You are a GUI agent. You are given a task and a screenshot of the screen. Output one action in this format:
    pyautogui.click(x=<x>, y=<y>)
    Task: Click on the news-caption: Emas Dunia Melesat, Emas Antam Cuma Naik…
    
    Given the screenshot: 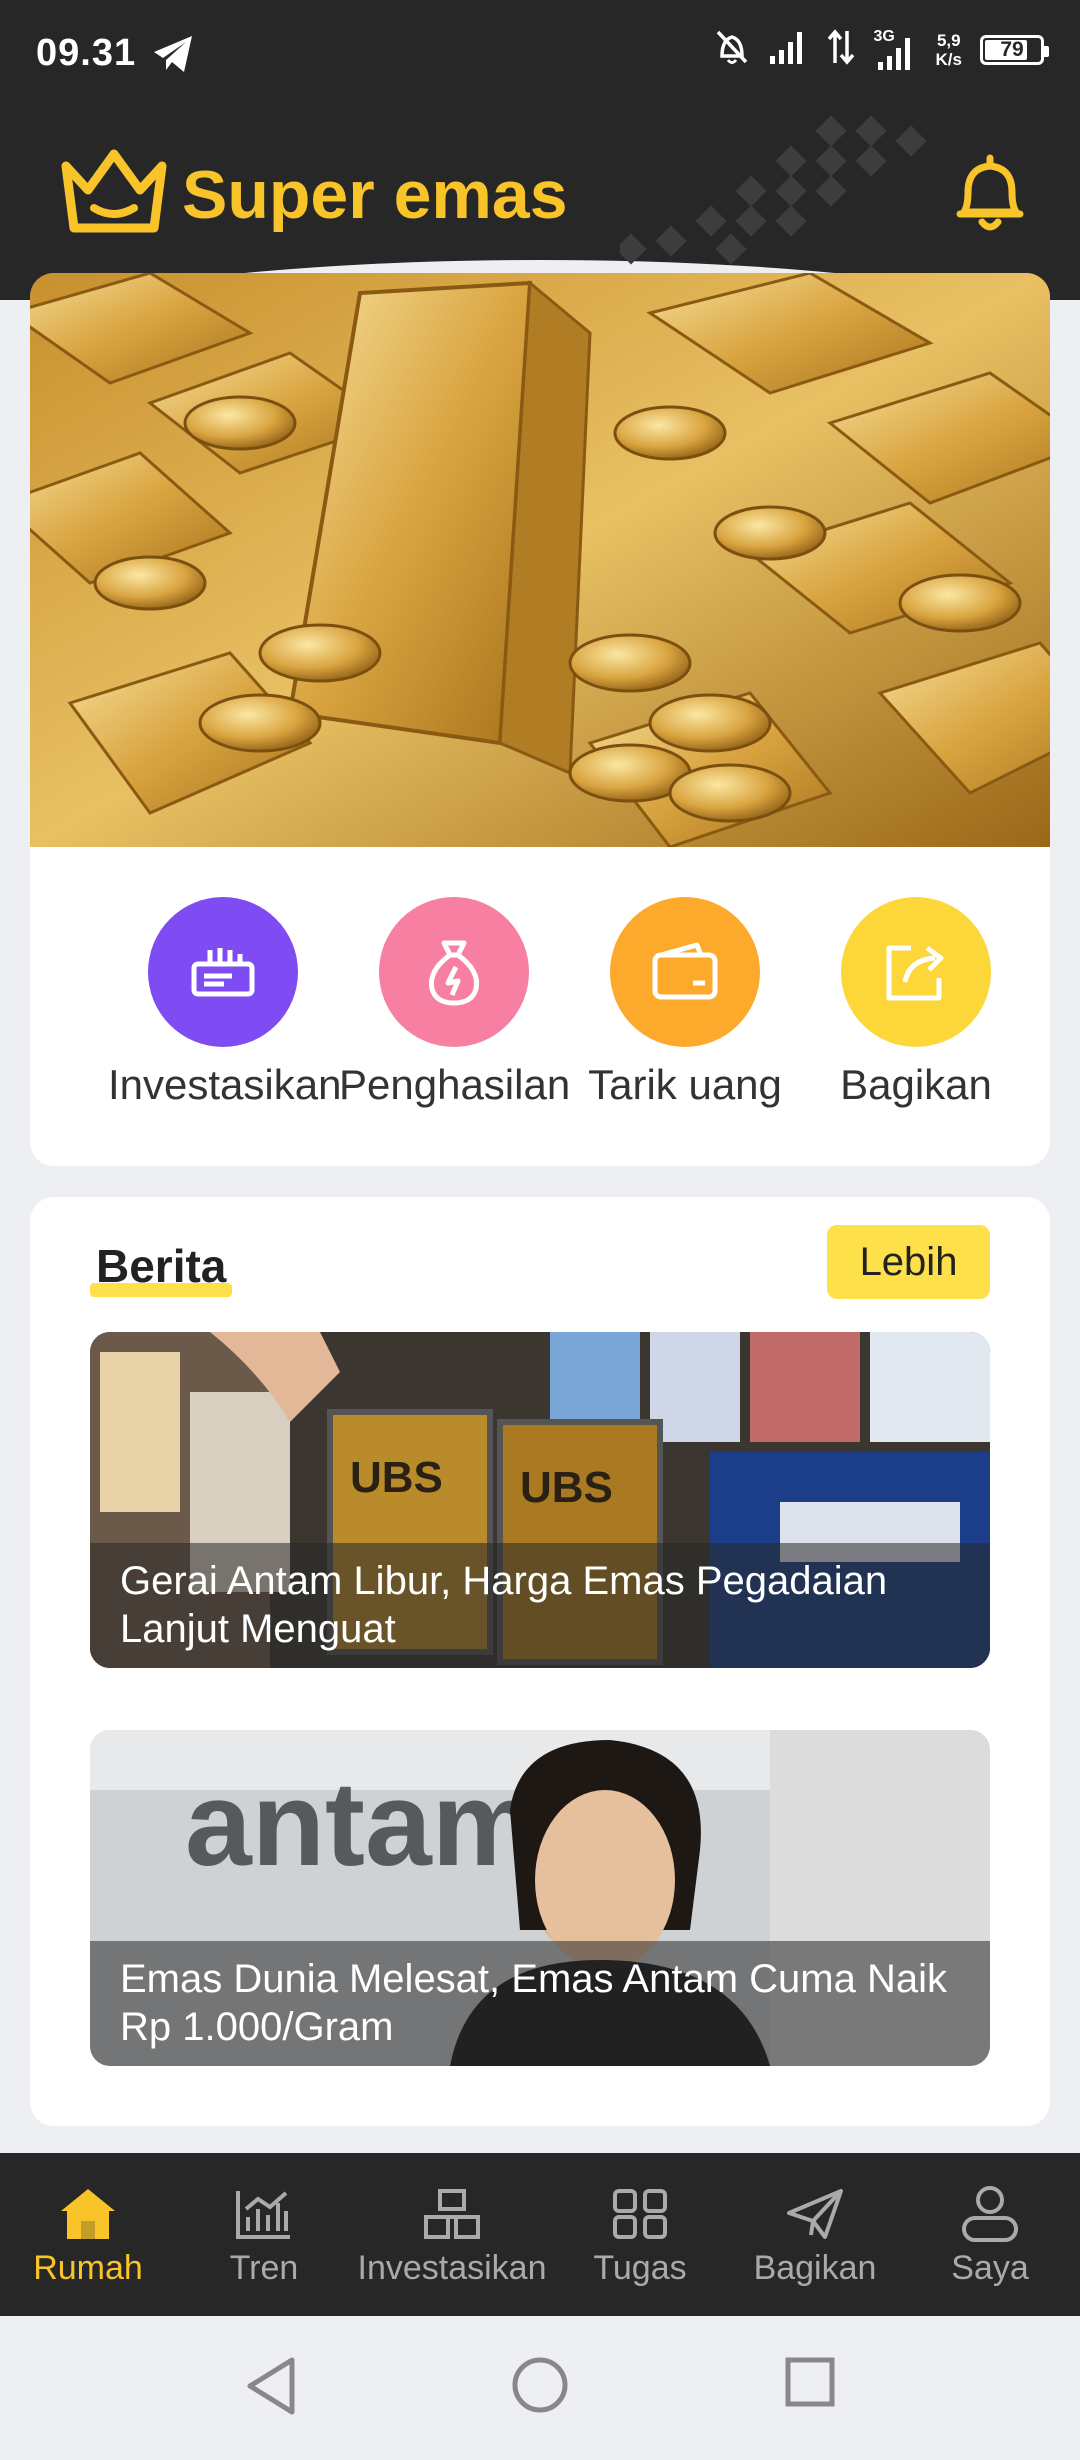 What is the action you would take?
    pyautogui.click(x=540, y=2003)
    